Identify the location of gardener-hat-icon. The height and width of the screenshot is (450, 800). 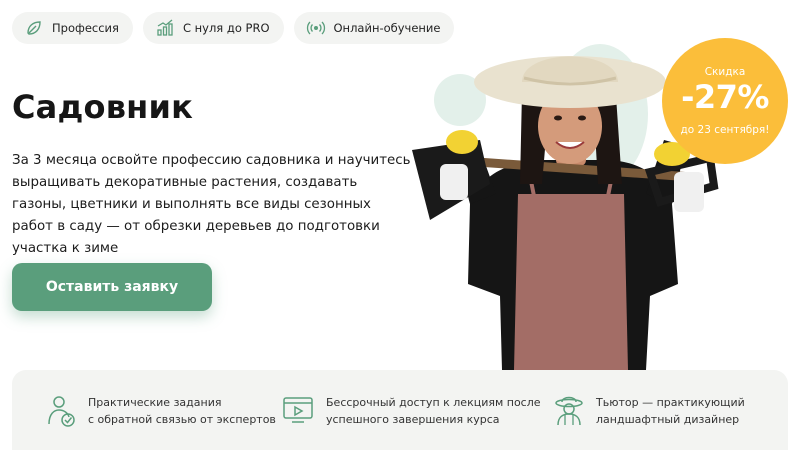
(569, 411).